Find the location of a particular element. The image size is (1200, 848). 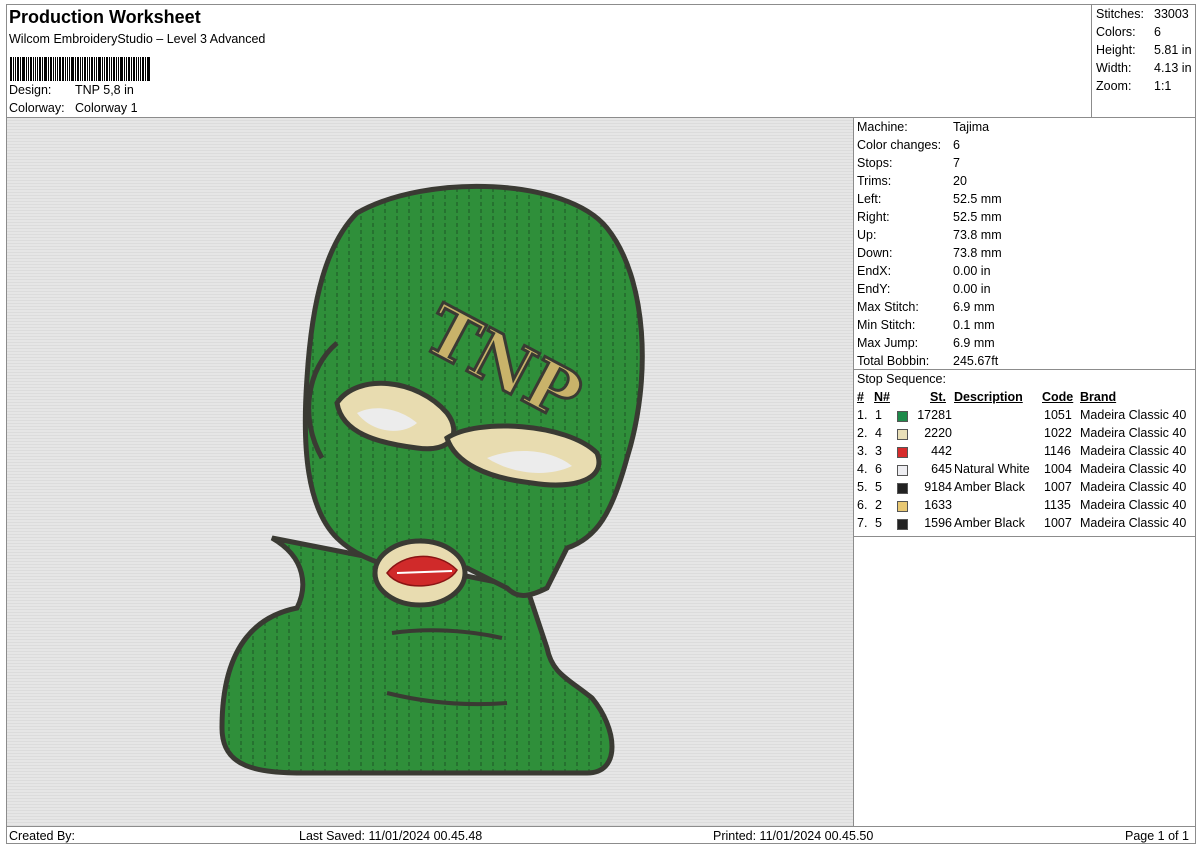

property-row: Up: 73.8 mm is located at coordinates (929, 235).